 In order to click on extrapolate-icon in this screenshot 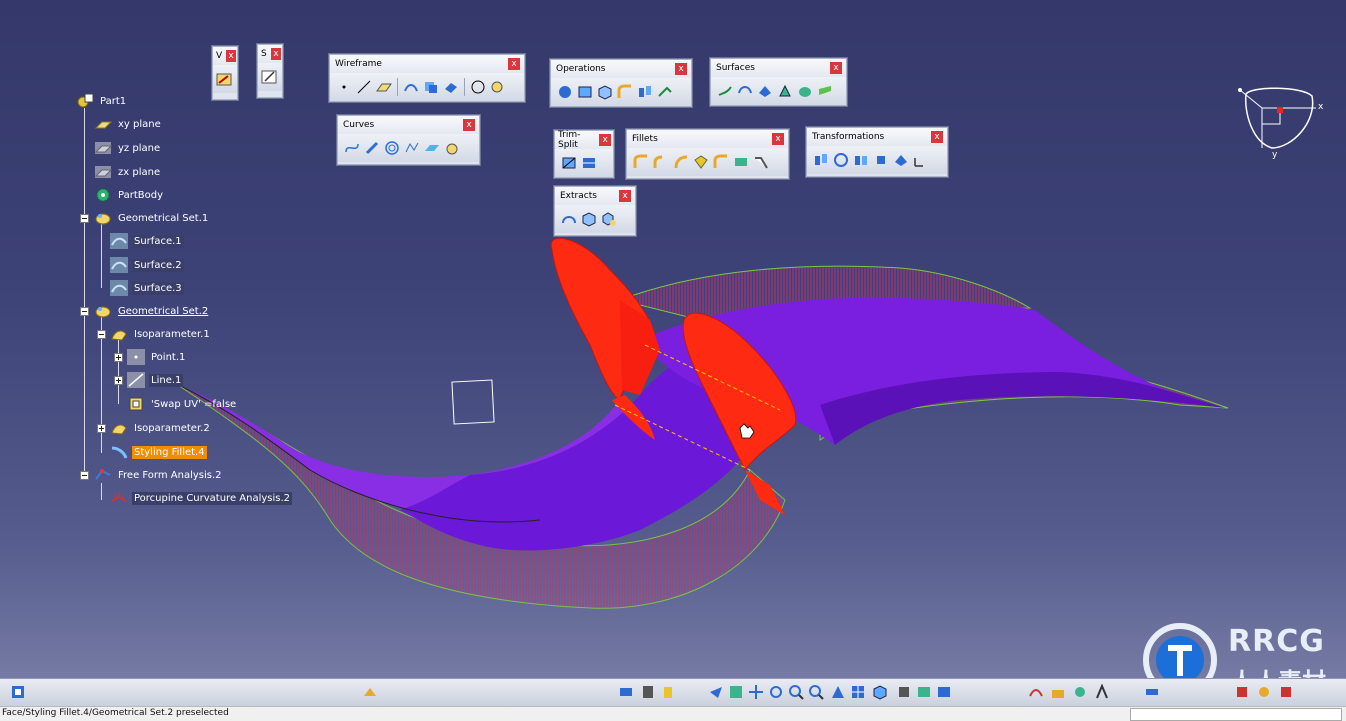, I will do `click(665, 92)`.